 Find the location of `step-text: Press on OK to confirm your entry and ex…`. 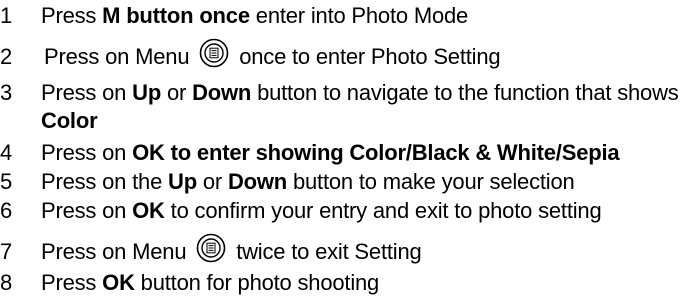

step-text: Press on OK to confirm your entry and ex… is located at coordinates (321, 210).